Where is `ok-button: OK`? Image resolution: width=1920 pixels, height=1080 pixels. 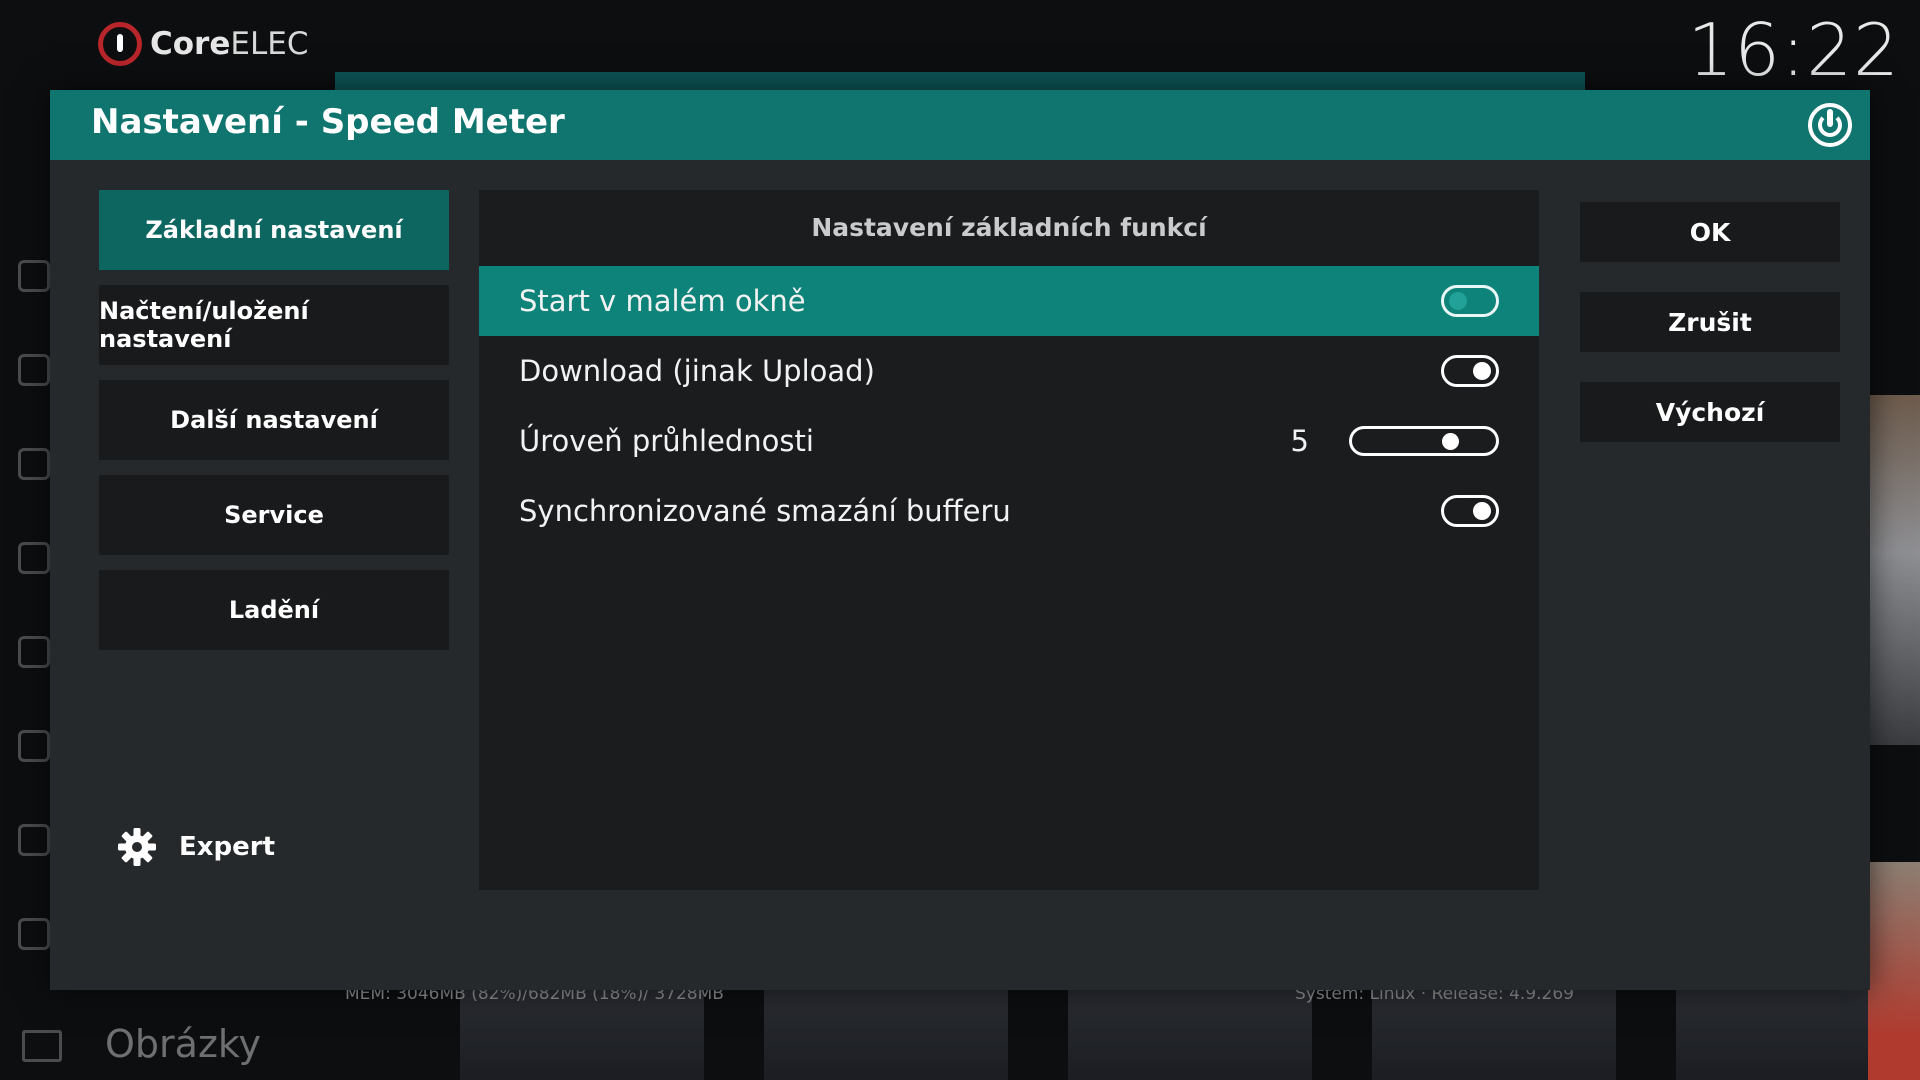 ok-button: OK is located at coordinates (1710, 232).